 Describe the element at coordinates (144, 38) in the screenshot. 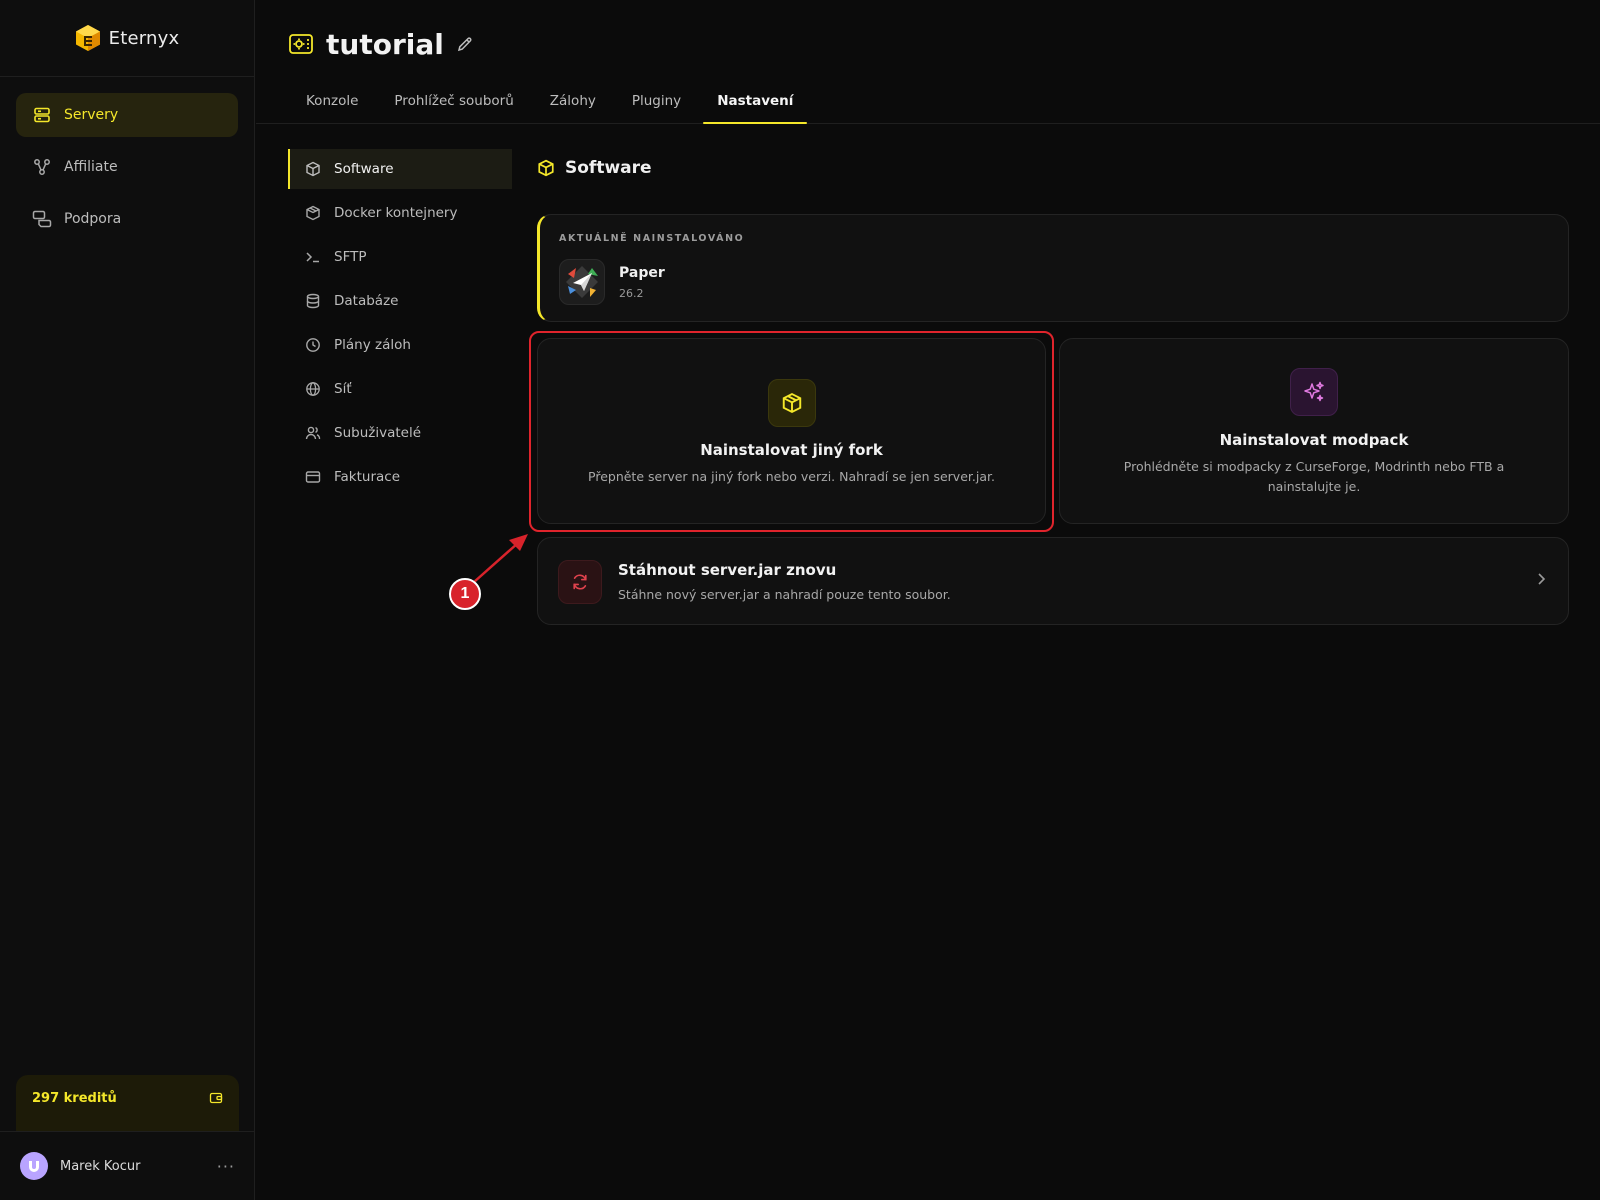

I see `brand-name: Eternyx` at that location.